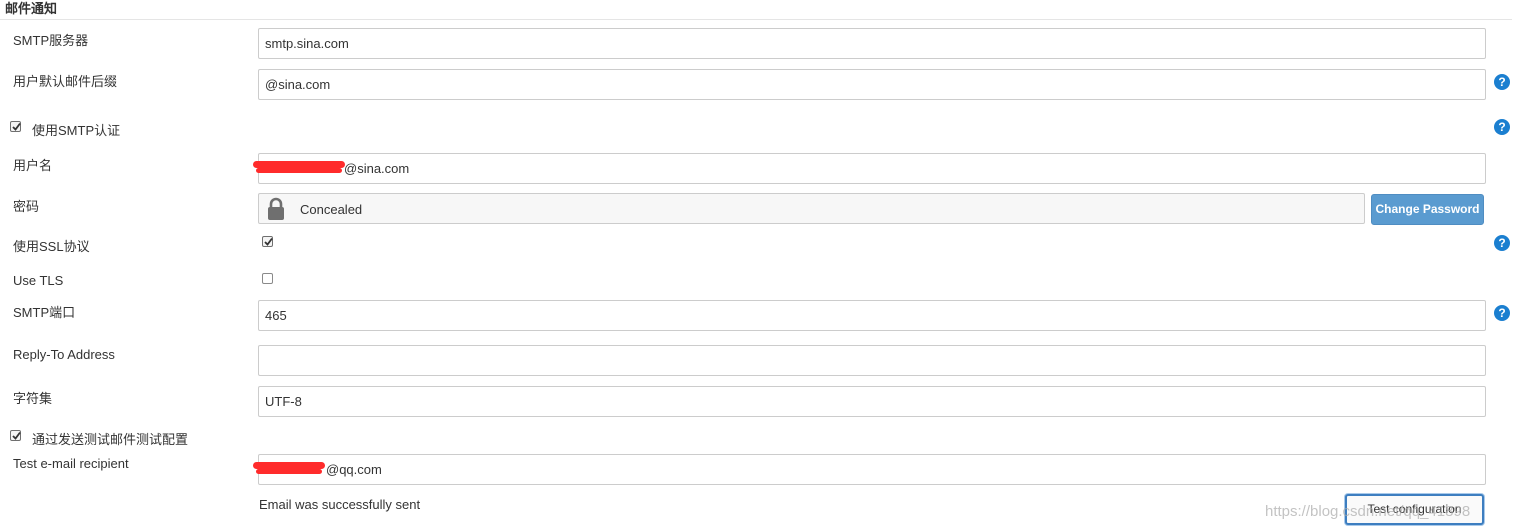 The height and width of the screenshot is (531, 1515). I want to click on test-recipient-input: @qq.com, so click(872, 469).